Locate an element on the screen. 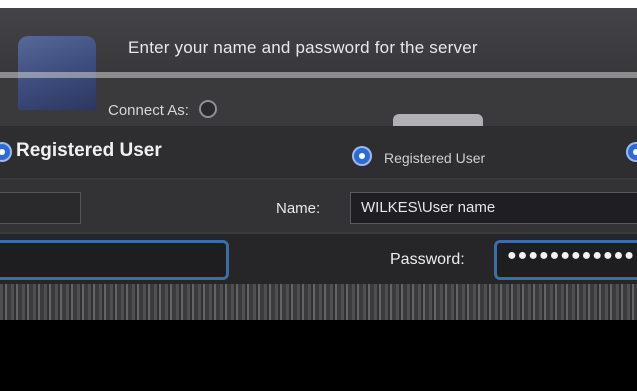 The width and height of the screenshot is (637, 391). glitch-band is located at coordinates (318, 302).